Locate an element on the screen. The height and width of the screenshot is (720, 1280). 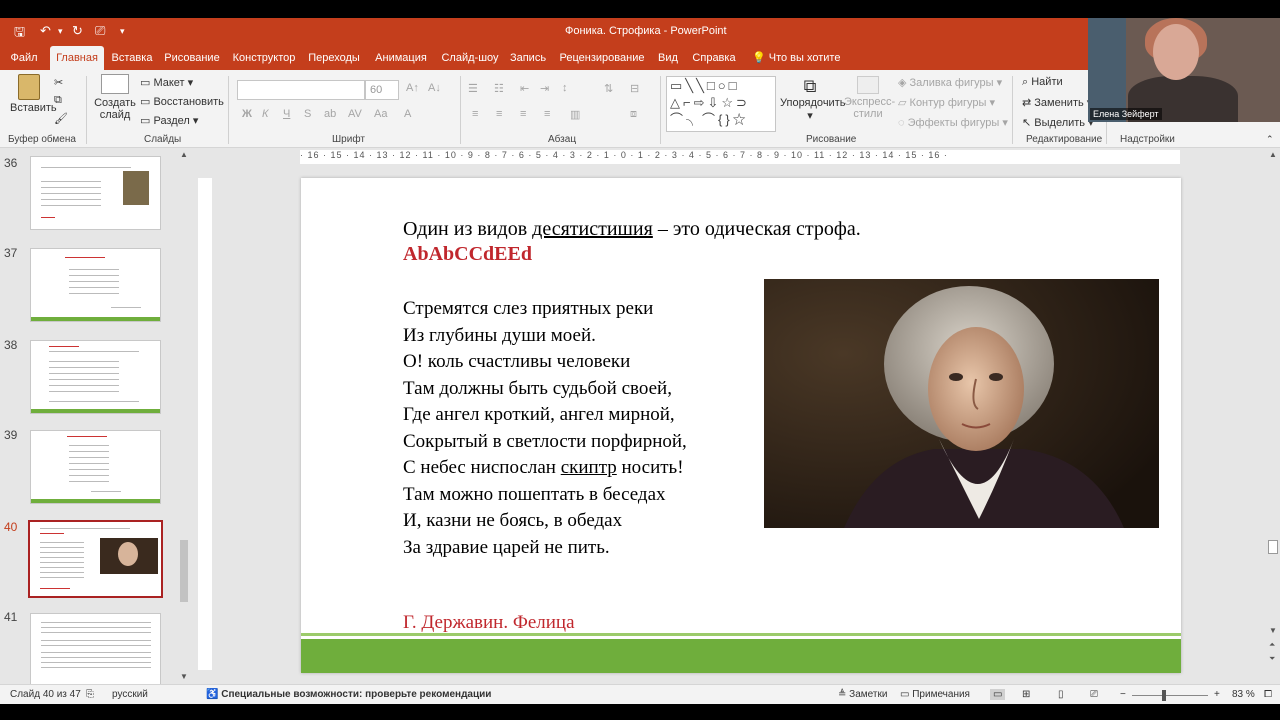
tab-draw: Рисование is located at coordinates (192, 58).